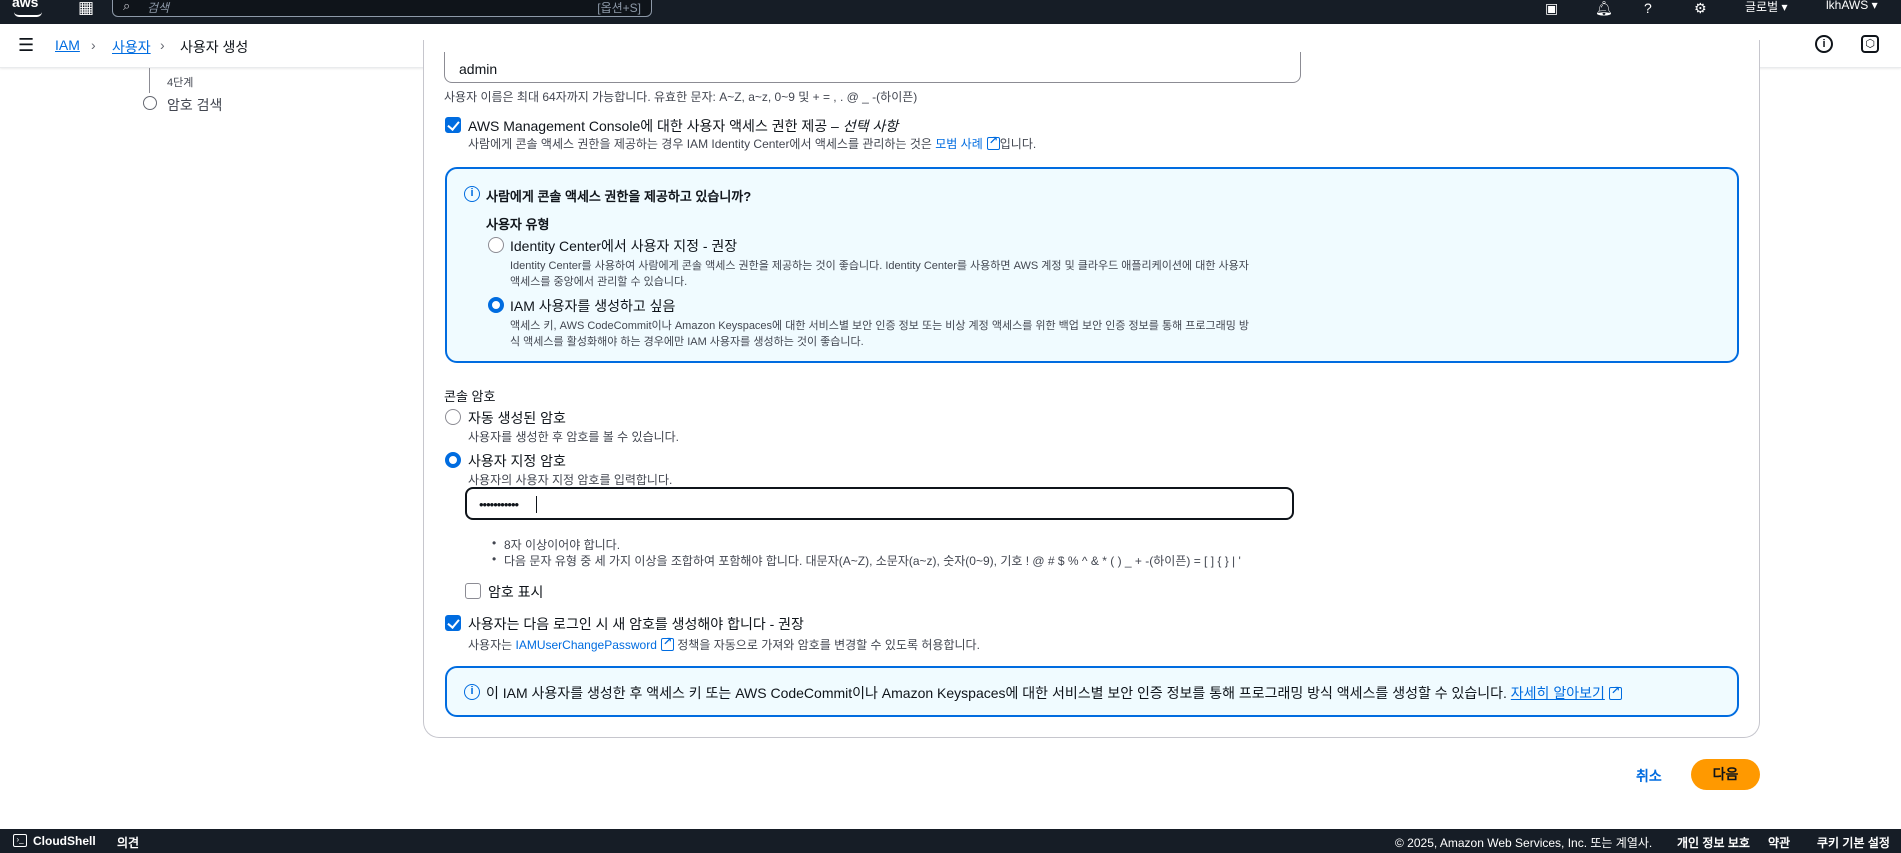 Image resolution: width=1901 pixels, height=853 pixels. What do you see at coordinates (517, 461) in the screenshot?
I see `custom-password-label: 사용자 지정 암호` at bounding box center [517, 461].